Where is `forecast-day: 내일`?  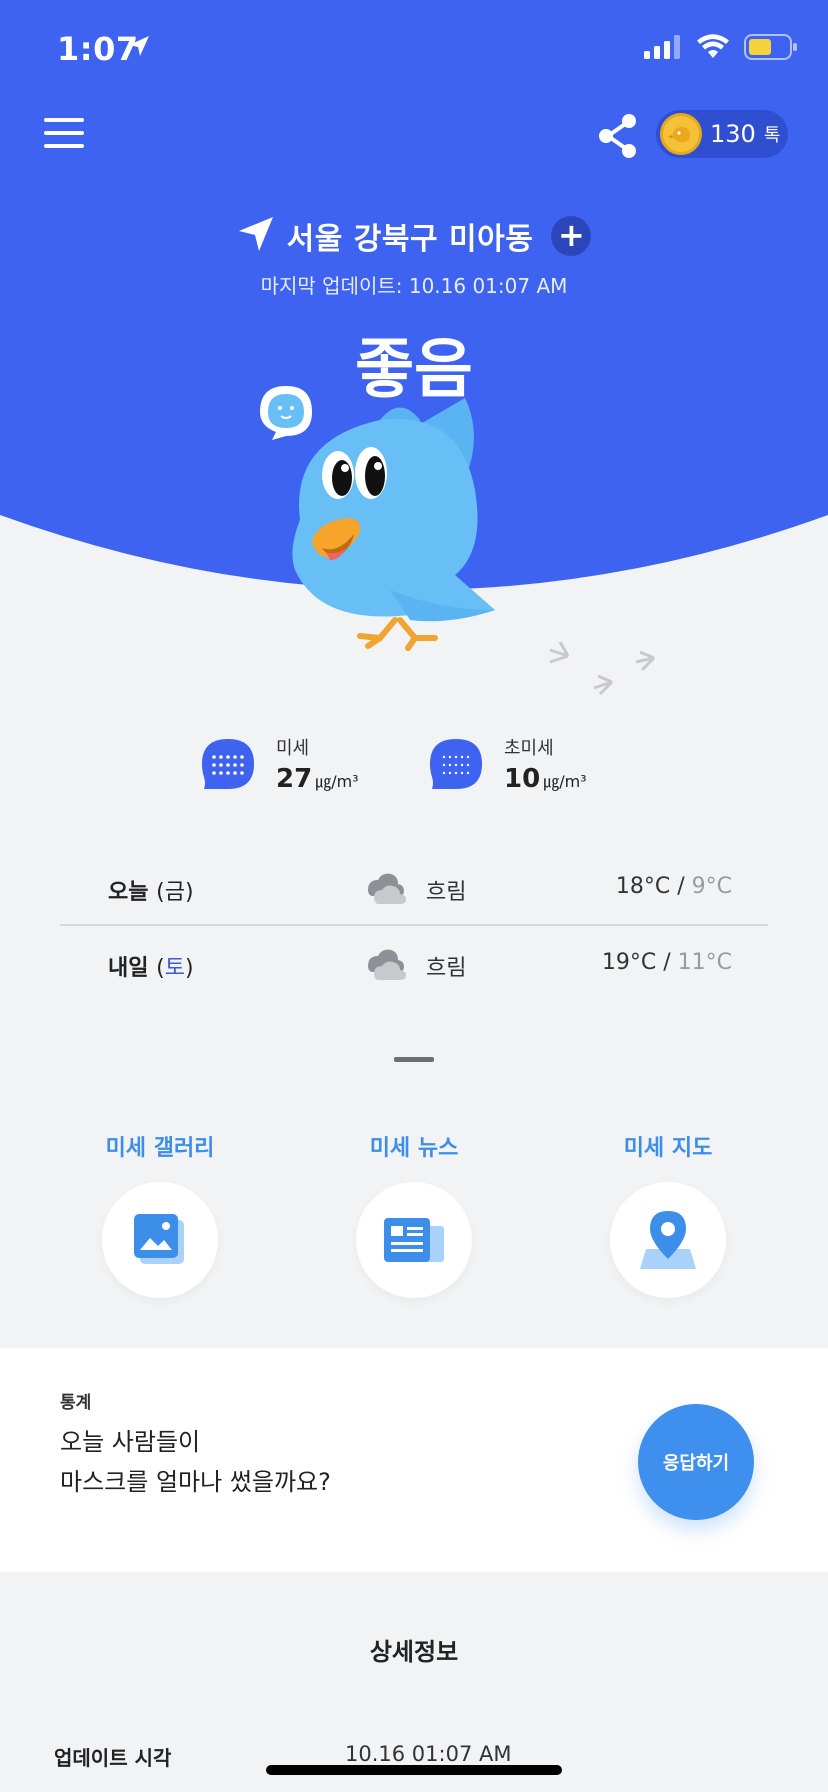 forecast-day: 내일 is located at coordinates (128, 968).